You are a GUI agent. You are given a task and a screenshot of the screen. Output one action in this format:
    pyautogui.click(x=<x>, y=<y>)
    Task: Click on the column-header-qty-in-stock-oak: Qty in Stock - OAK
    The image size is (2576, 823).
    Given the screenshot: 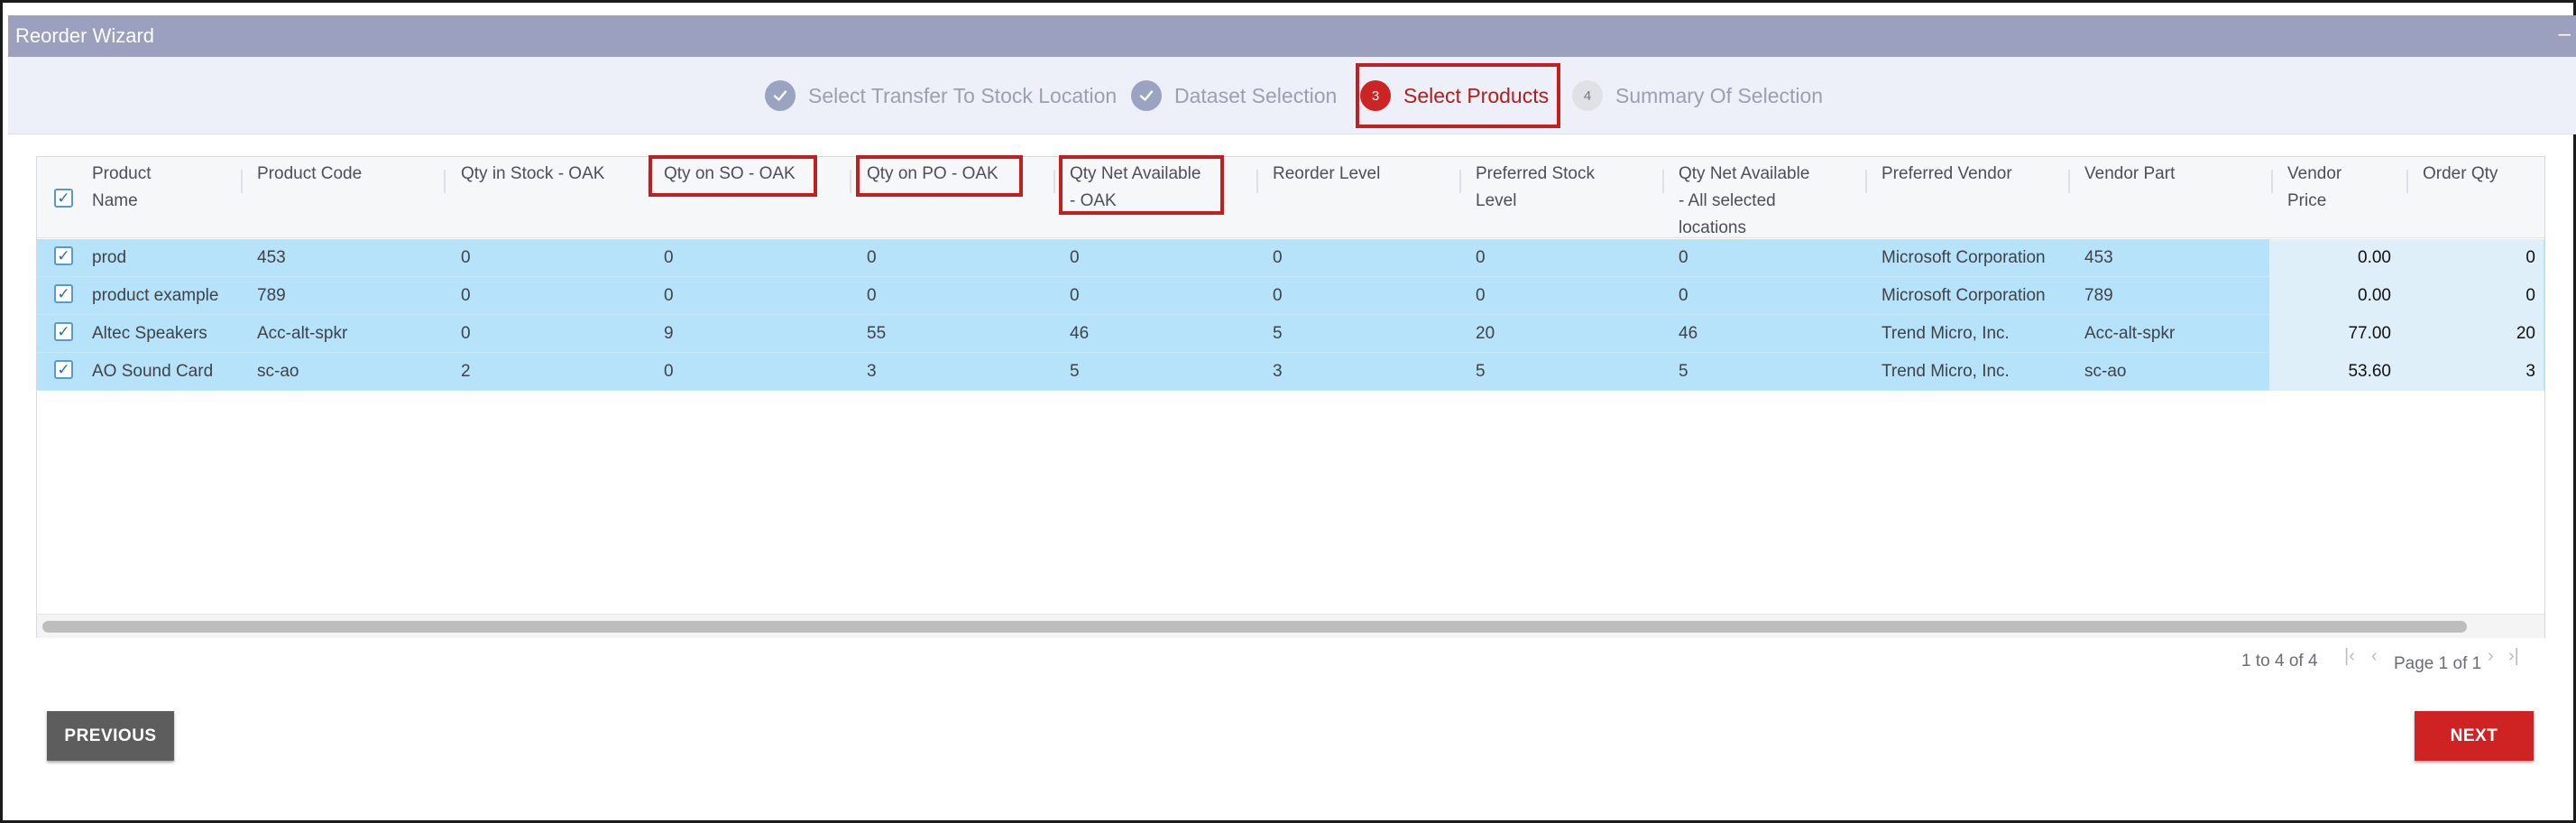 What is the action you would take?
    pyautogui.click(x=532, y=197)
    